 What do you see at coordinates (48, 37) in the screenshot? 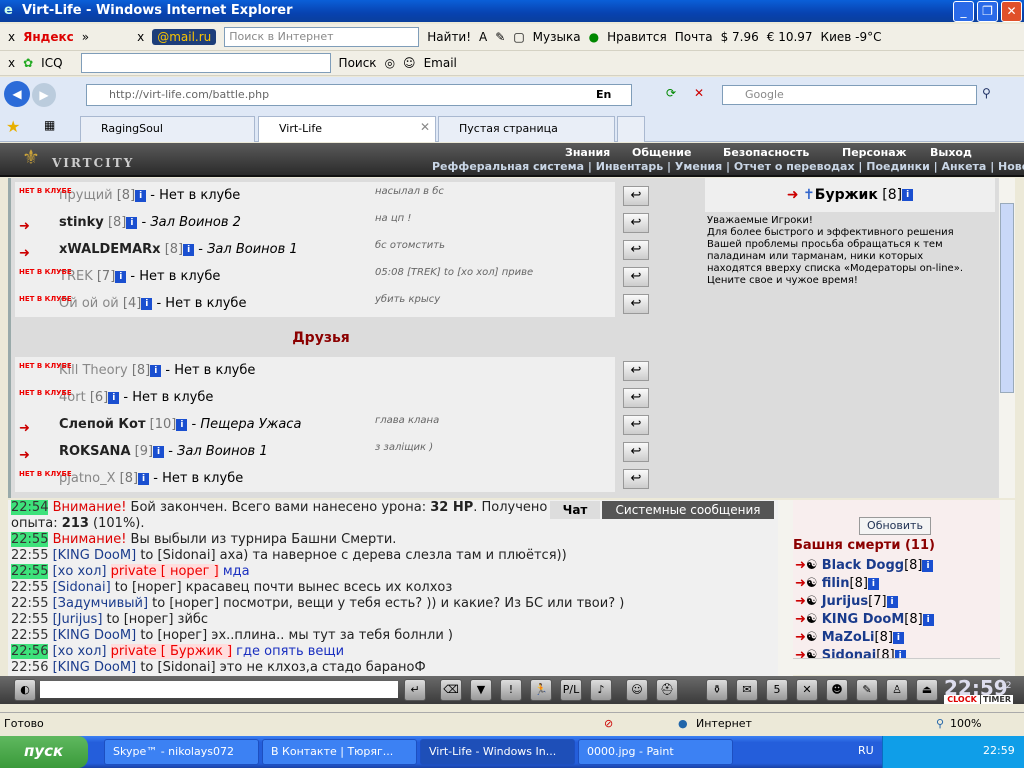
I see `yandex-button: Яндекс` at bounding box center [48, 37].